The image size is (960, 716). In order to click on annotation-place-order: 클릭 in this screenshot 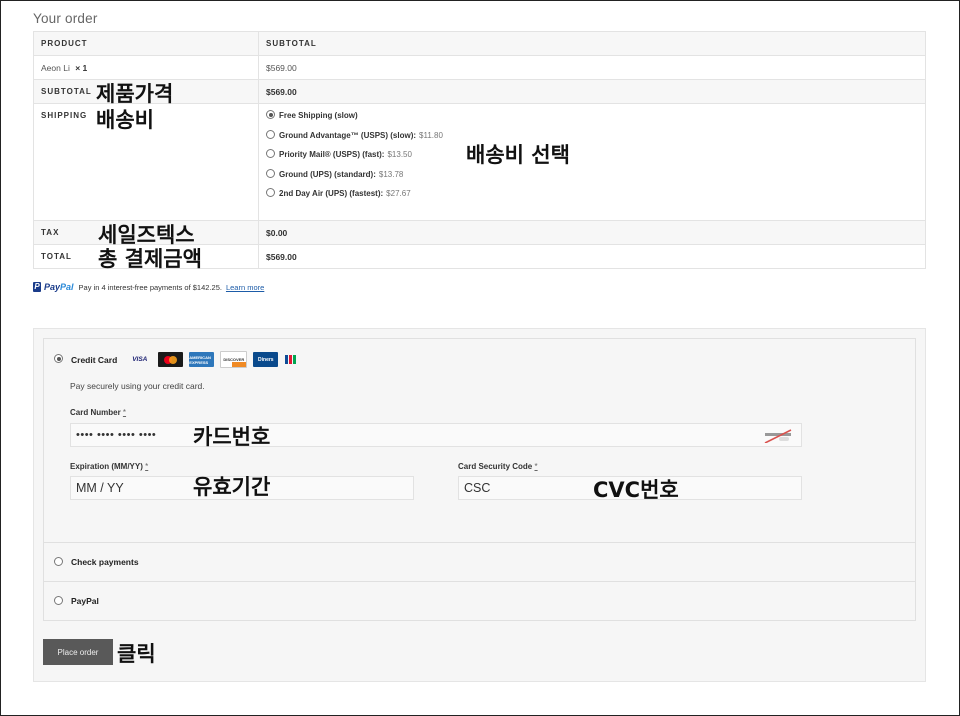, I will do `click(136, 654)`.